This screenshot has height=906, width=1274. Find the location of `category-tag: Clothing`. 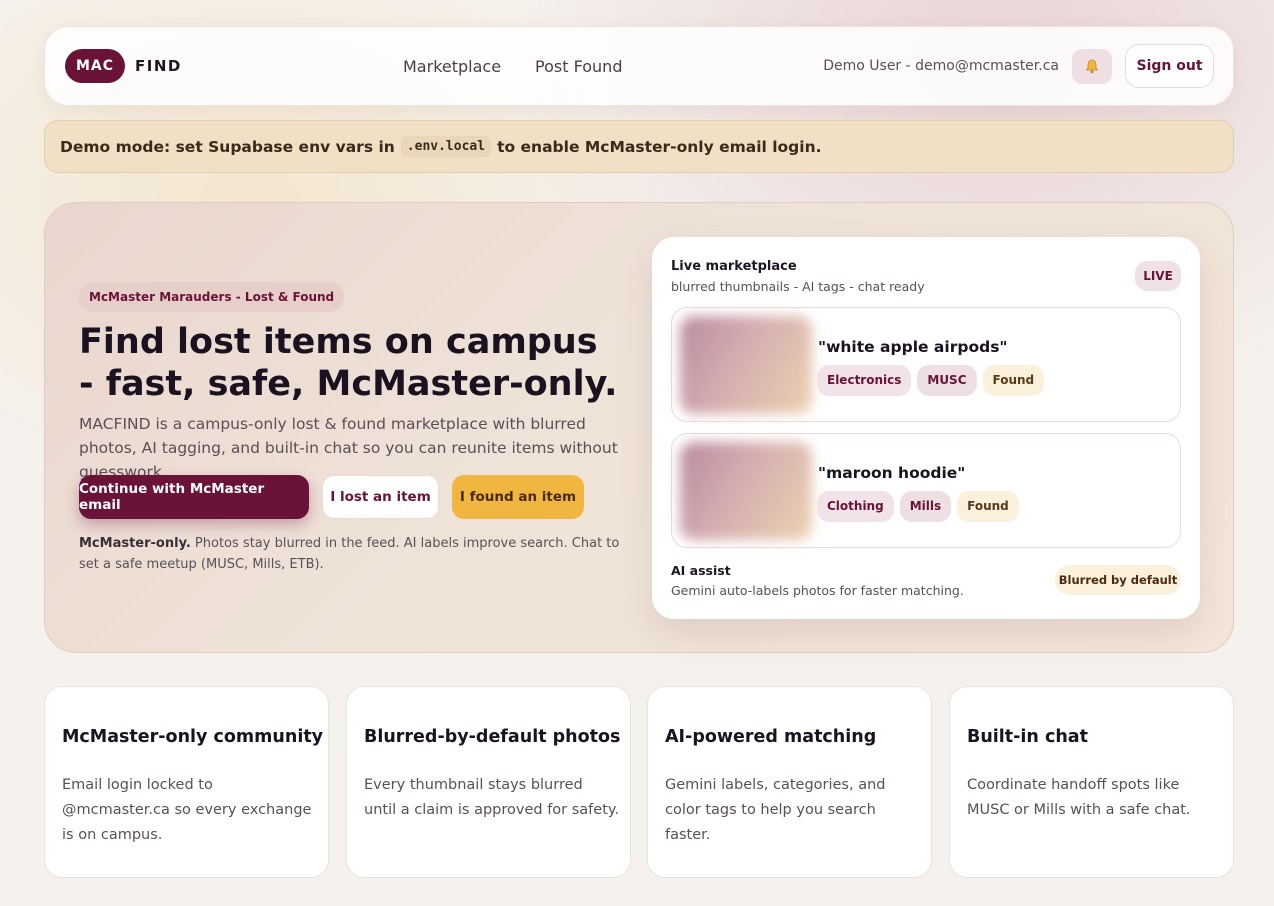

category-tag: Clothing is located at coordinates (855, 506).